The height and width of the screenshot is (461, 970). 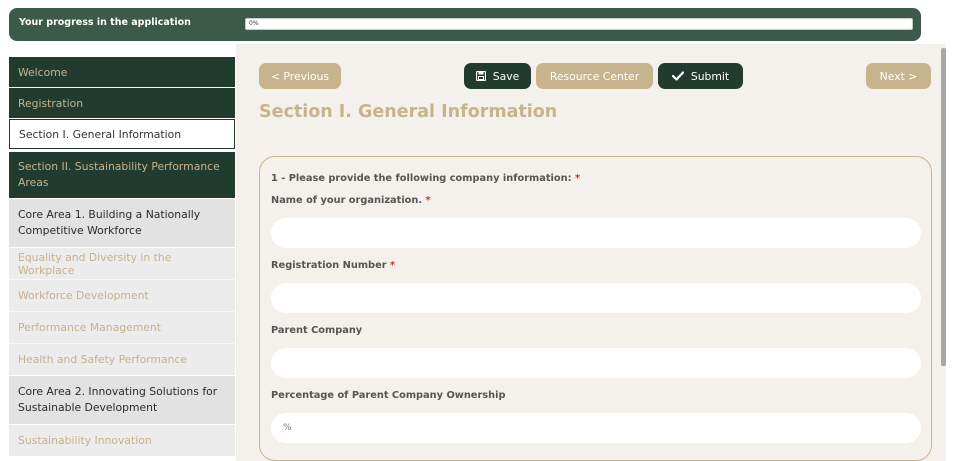 What do you see at coordinates (105, 22) in the screenshot?
I see `progress-label: Your progress in the application` at bounding box center [105, 22].